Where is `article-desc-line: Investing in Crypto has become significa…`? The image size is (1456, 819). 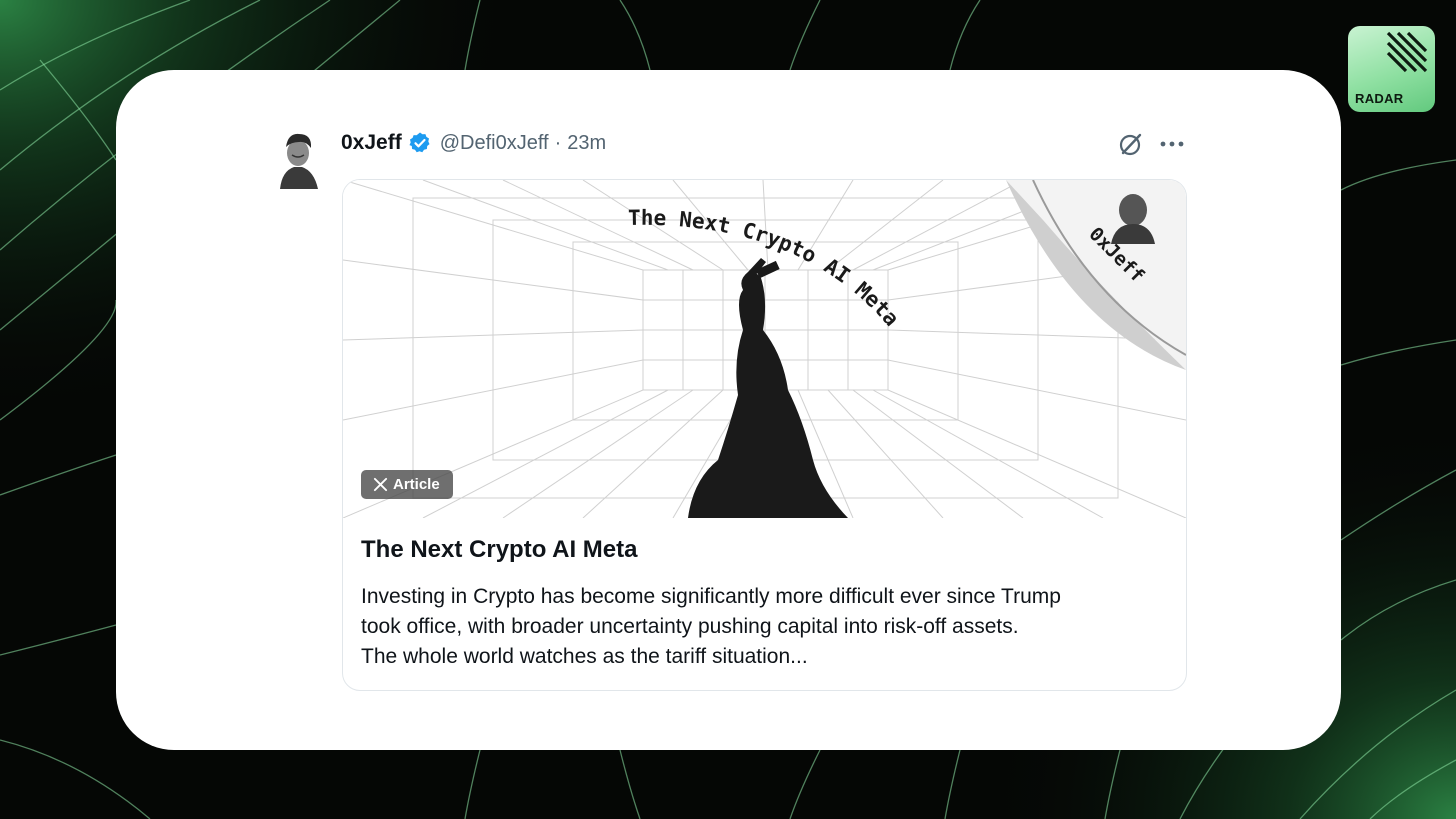 article-desc-line: Investing in Crypto has become significa… is located at coordinates (711, 596).